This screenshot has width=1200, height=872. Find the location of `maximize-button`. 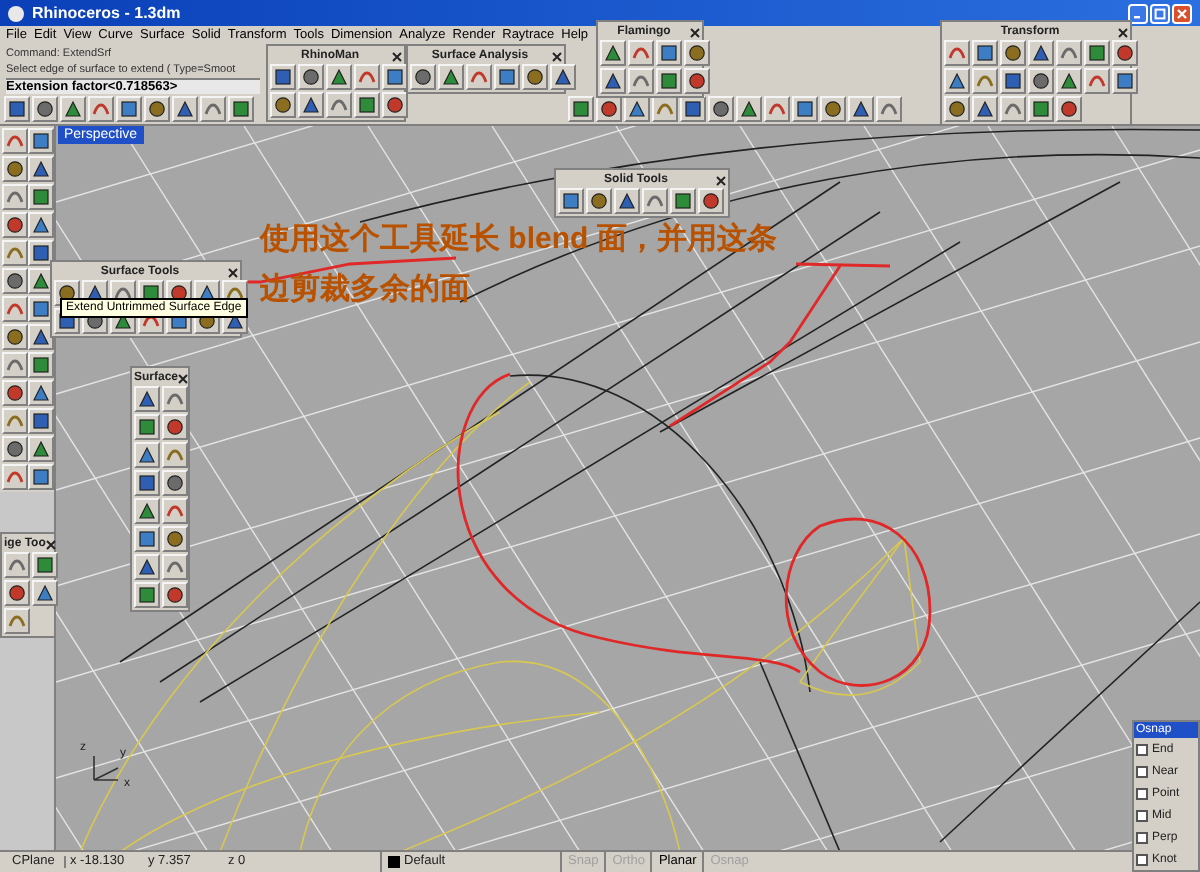

maximize-button is located at coordinates (1160, 13).